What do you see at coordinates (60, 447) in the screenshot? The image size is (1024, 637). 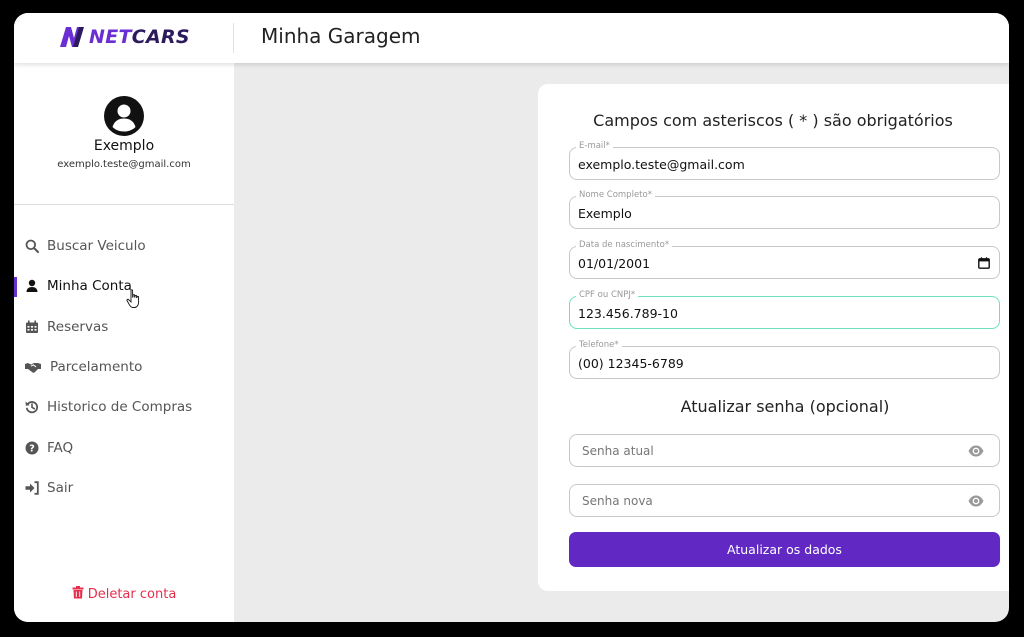 I see `sidebar-item-label: FAQ` at bounding box center [60, 447].